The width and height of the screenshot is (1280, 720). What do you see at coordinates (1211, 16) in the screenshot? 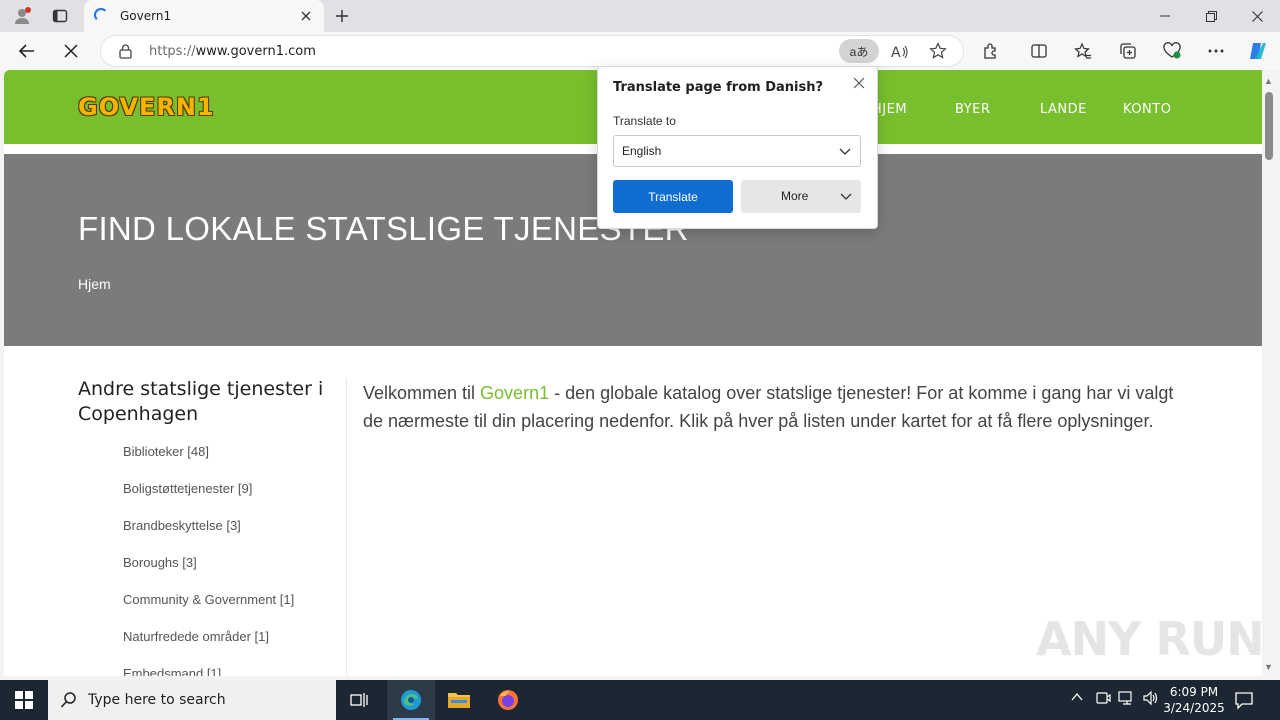
I see `restore-button` at bounding box center [1211, 16].